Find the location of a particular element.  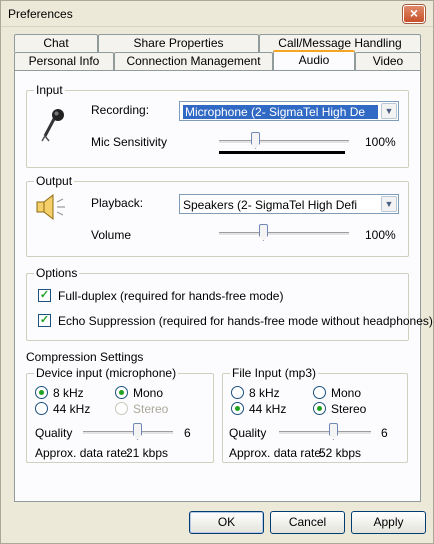

volume-value: 100% is located at coordinates (380, 235).